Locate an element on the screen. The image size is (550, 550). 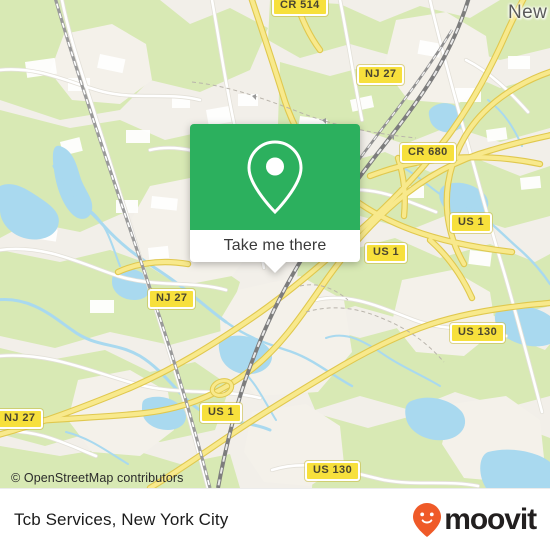
popup-pointer-tail is located at coordinates (275, 267).